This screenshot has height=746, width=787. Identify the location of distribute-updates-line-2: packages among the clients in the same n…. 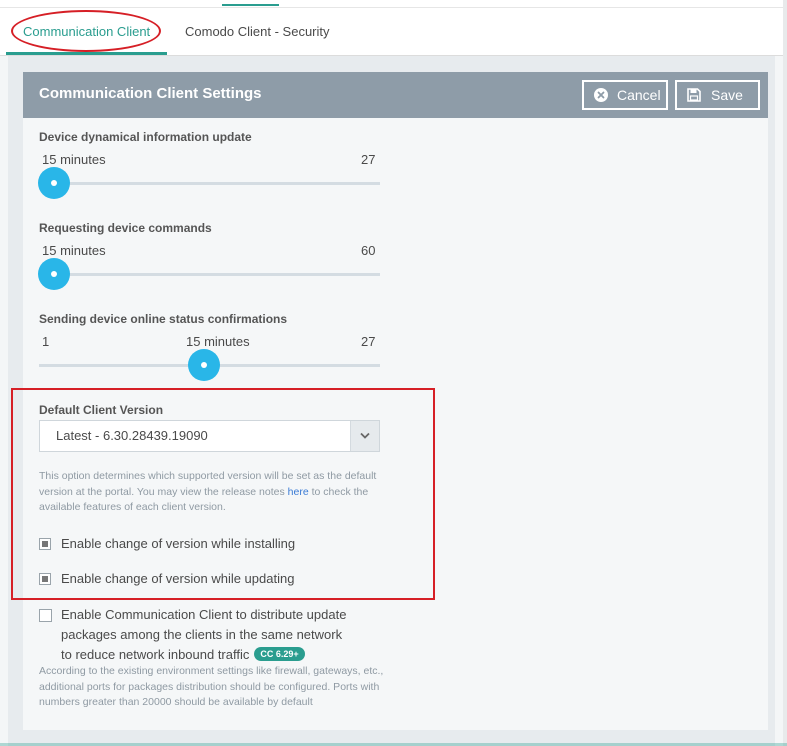
(202, 634).